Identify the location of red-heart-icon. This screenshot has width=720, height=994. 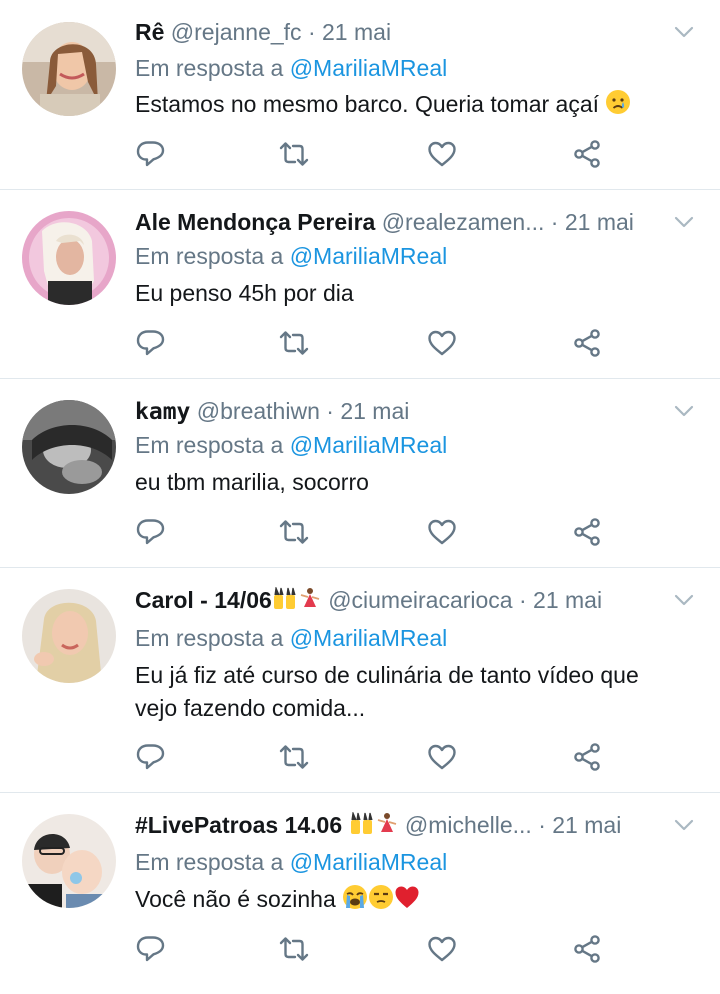
(407, 897).